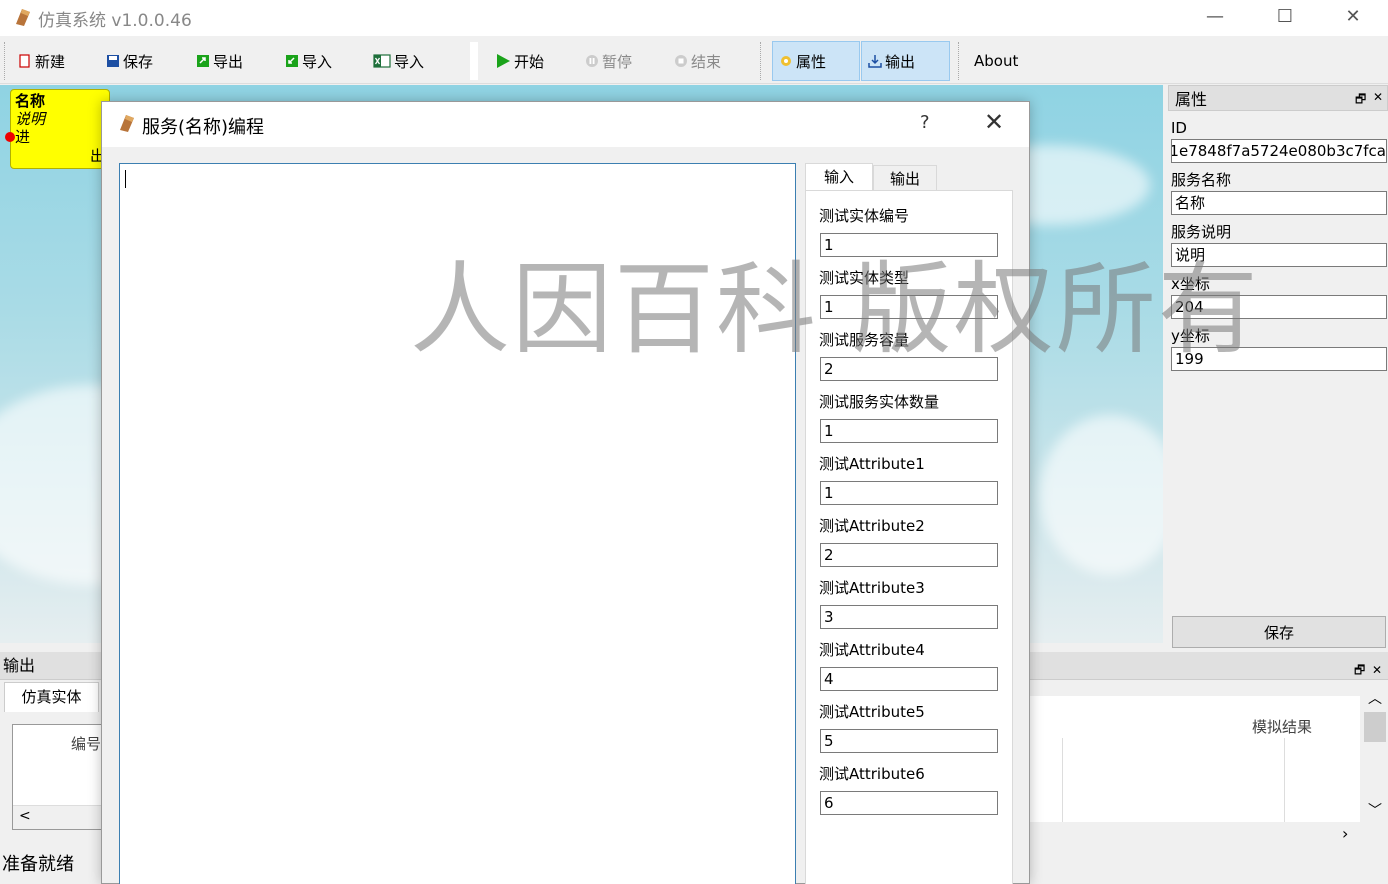 Image resolution: width=1388 pixels, height=884 pixels. What do you see at coordinates (115, 21) in the screenshot?
I see `window-title: 仿真系统 v1.0.0.46` at bounding box center [115, 21].